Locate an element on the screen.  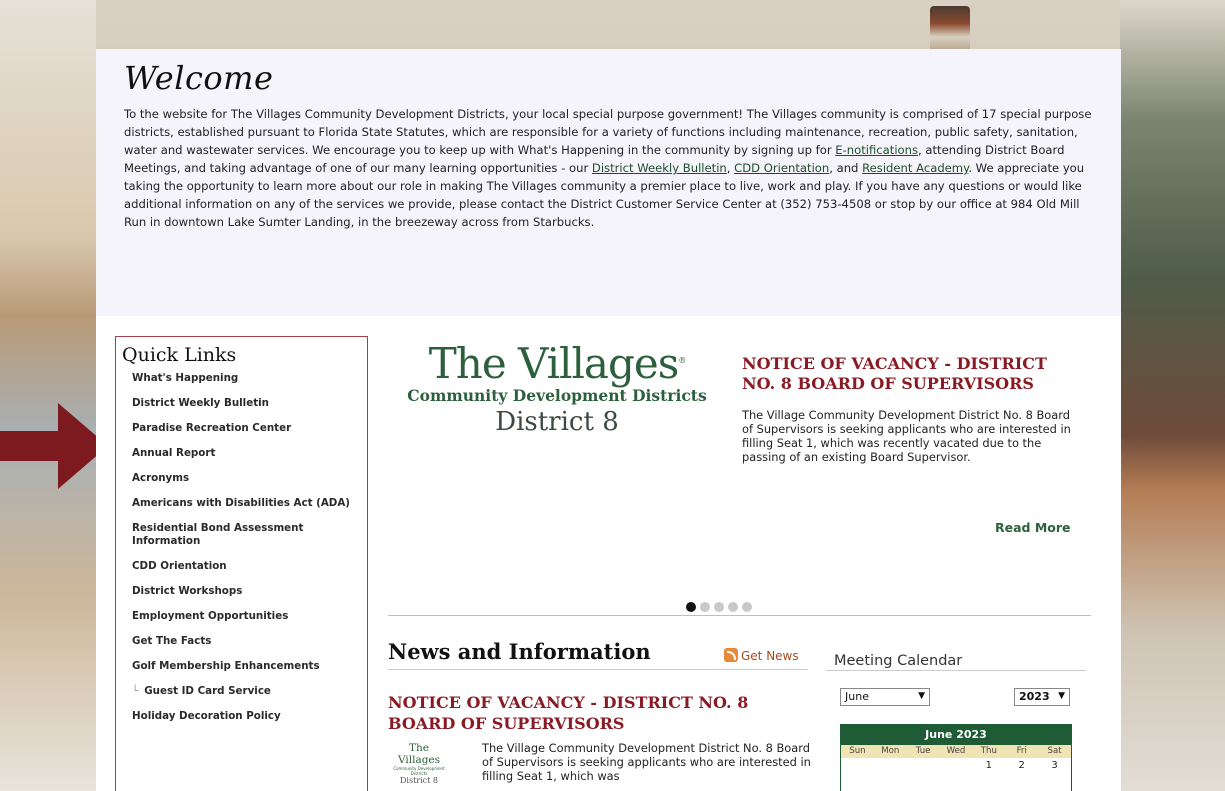
registered-mark-icon: ® is located at coordinates (682, 360).